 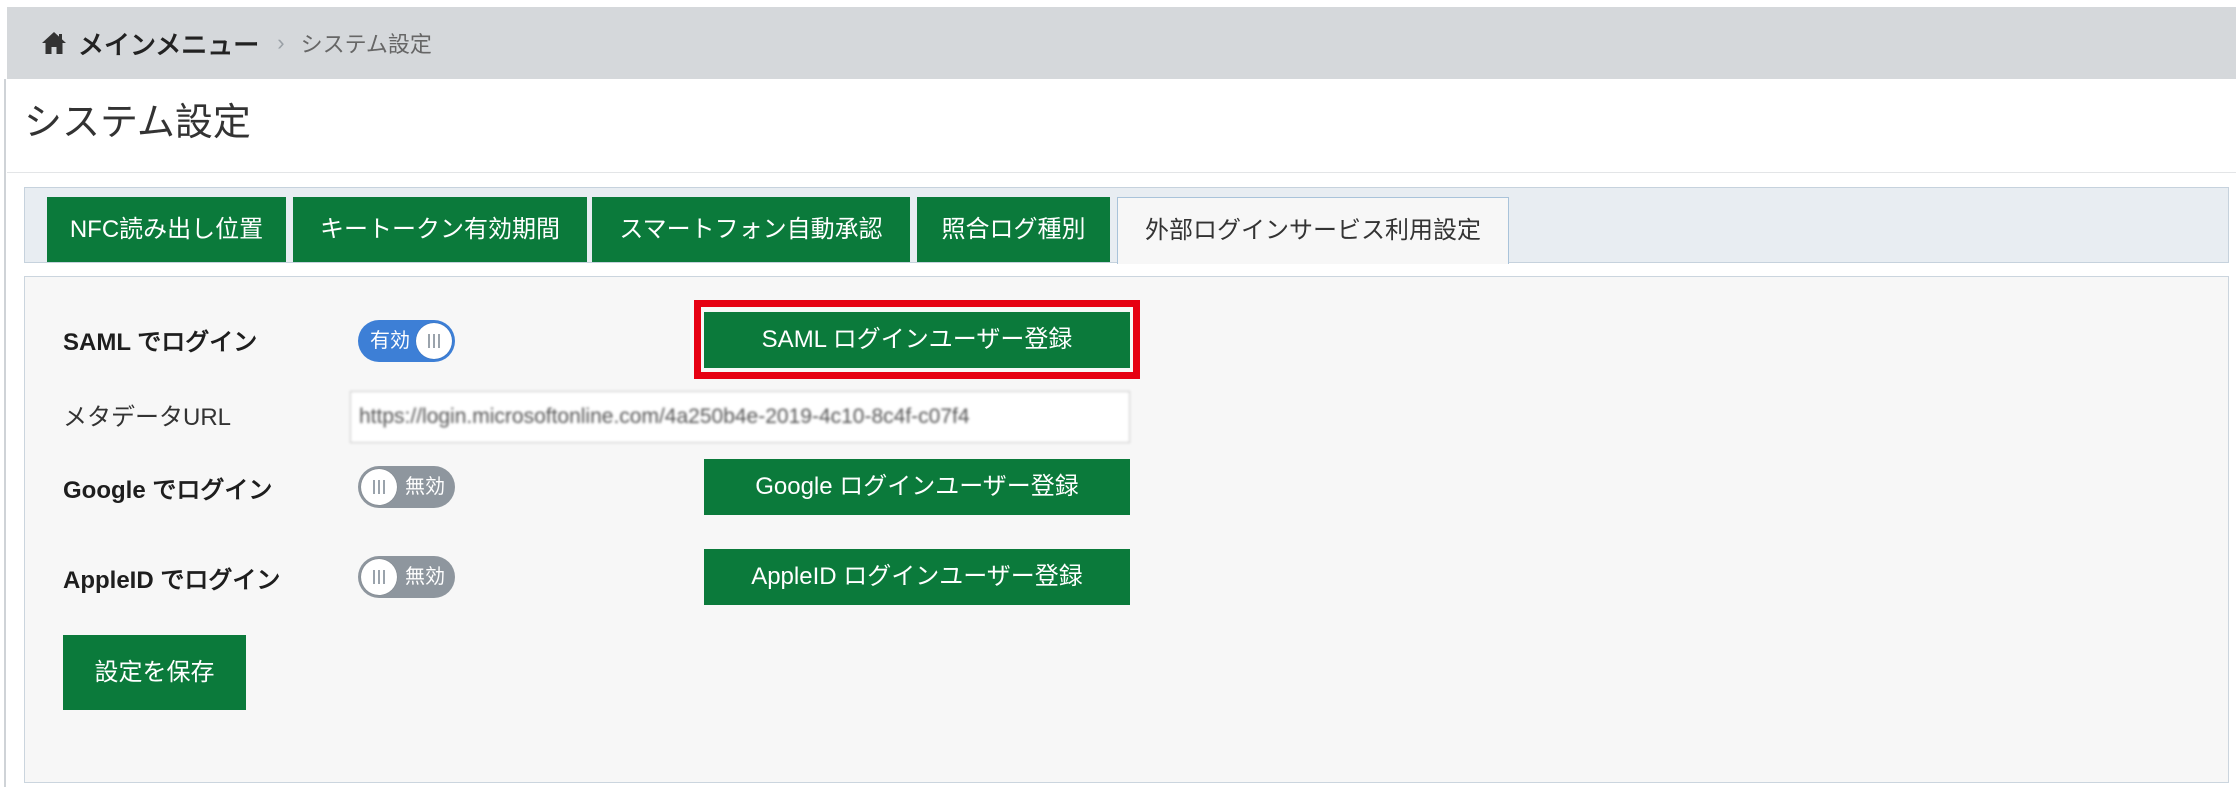 I want to click on title-divider, so click(x=1121, y=172).